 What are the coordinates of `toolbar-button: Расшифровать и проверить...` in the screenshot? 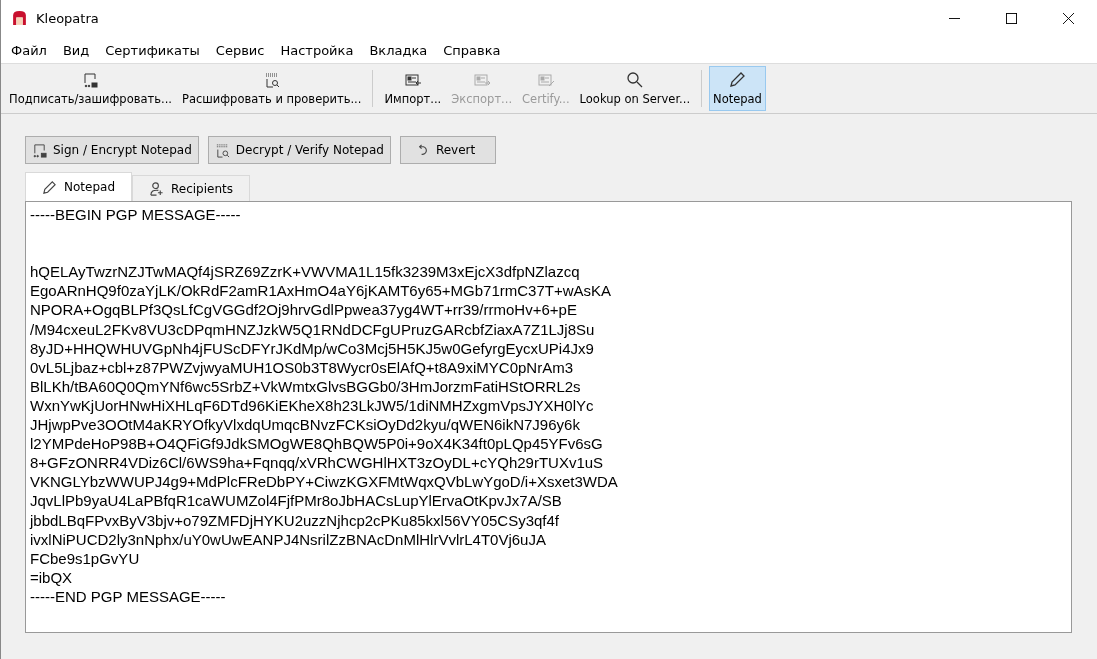 It's located at (271, 88).